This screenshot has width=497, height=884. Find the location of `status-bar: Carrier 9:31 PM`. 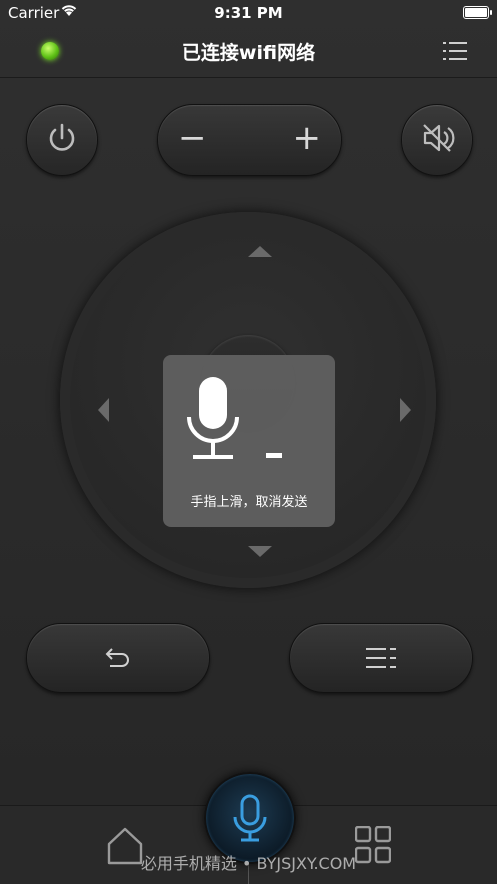

status-bar: Carrier 9:31 PM is located at coordinates (248, 13).